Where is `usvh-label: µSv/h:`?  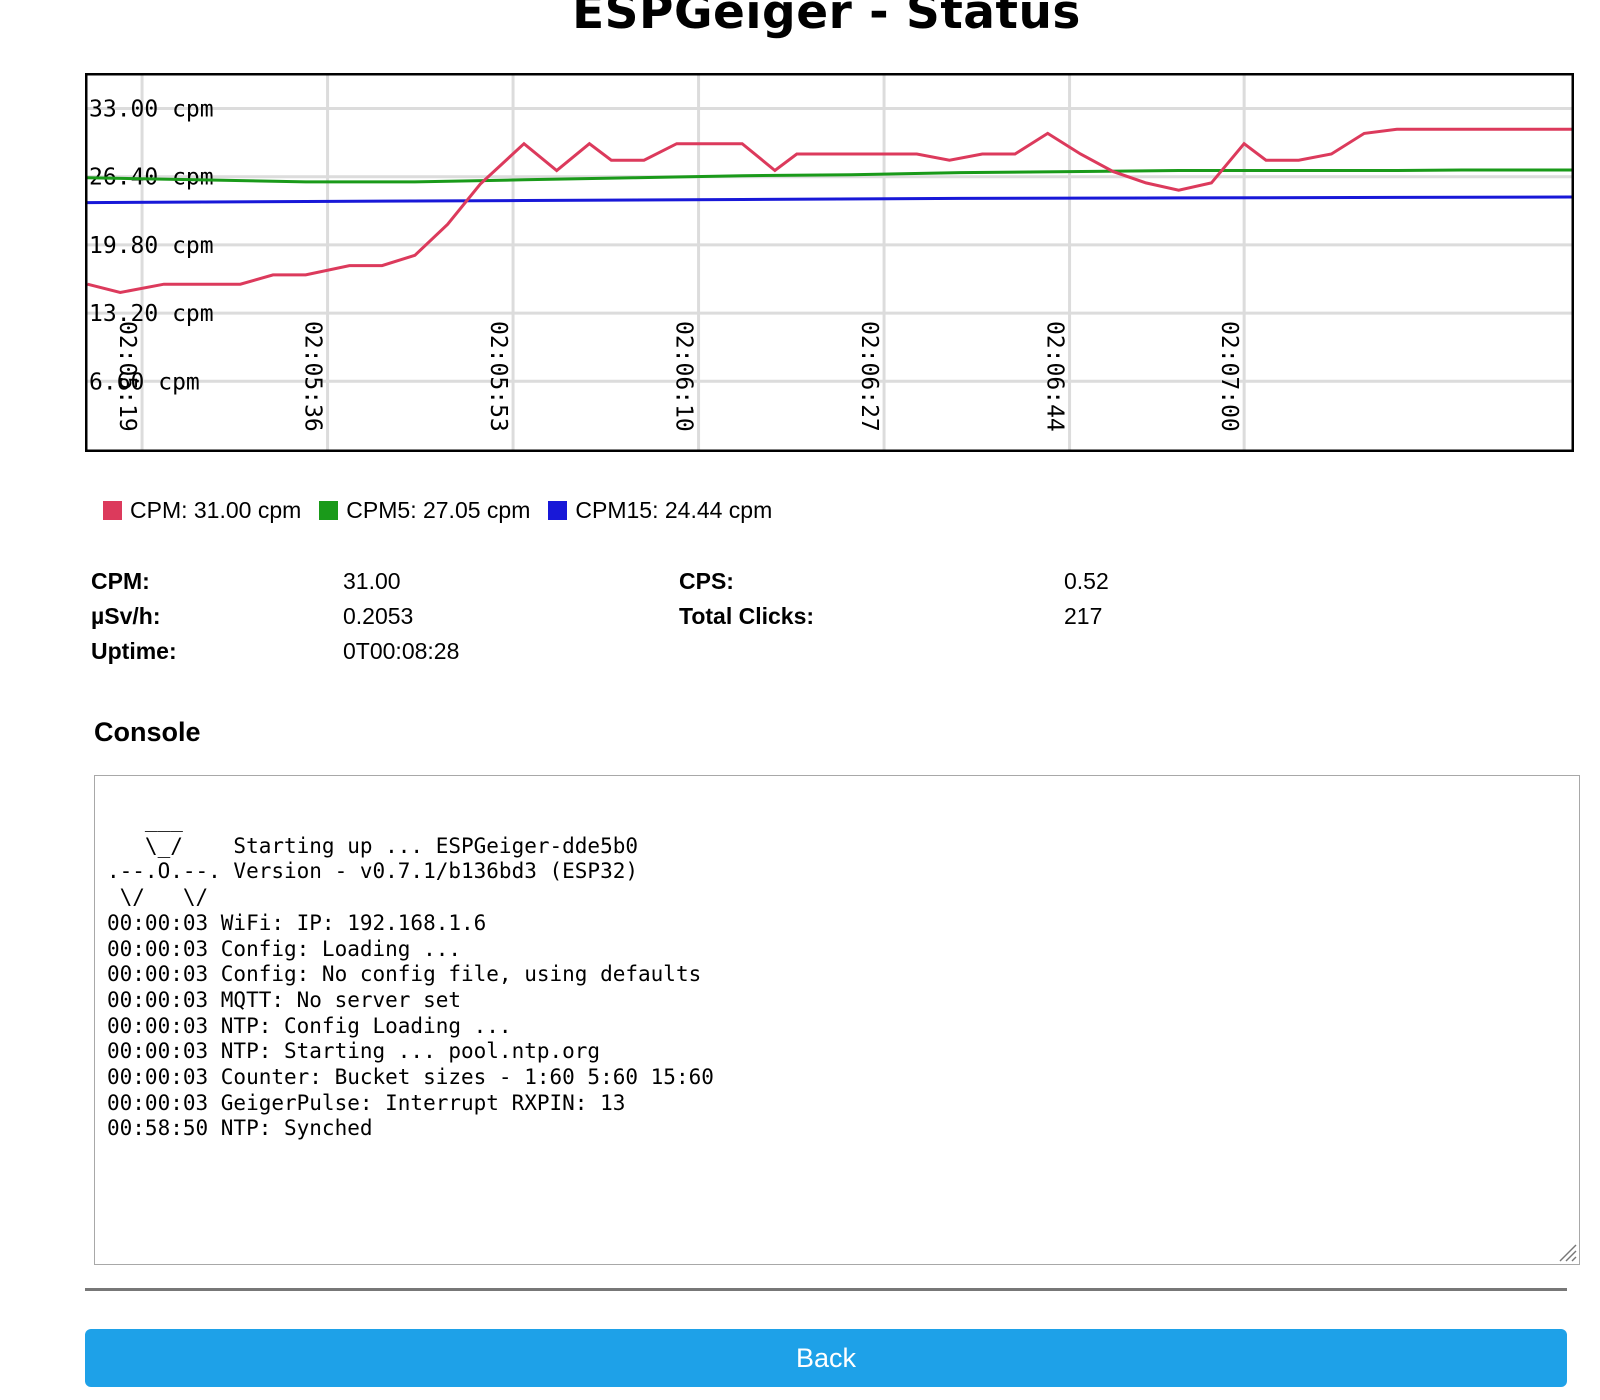 usvh-label: µSv/h: is located at coordinates (126, 616).